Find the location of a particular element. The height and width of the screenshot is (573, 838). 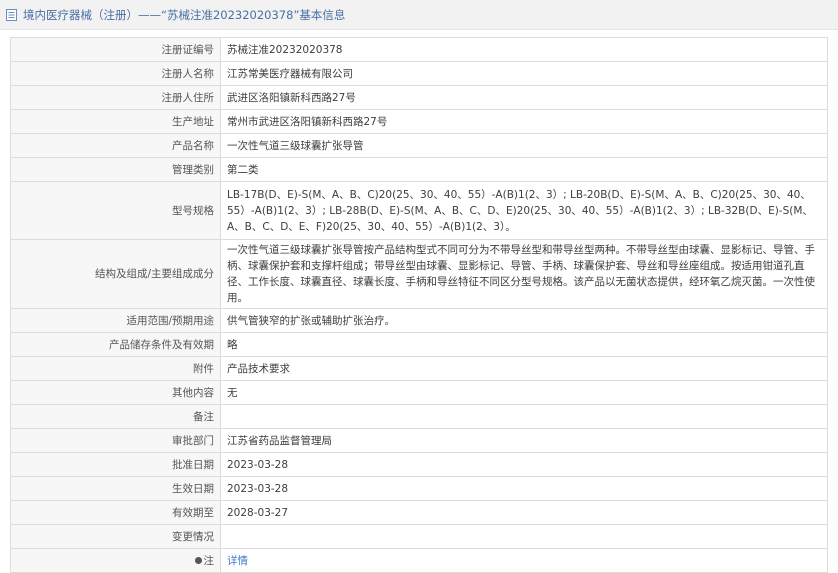

row-value: 略 is located at coordinates (524, 344).